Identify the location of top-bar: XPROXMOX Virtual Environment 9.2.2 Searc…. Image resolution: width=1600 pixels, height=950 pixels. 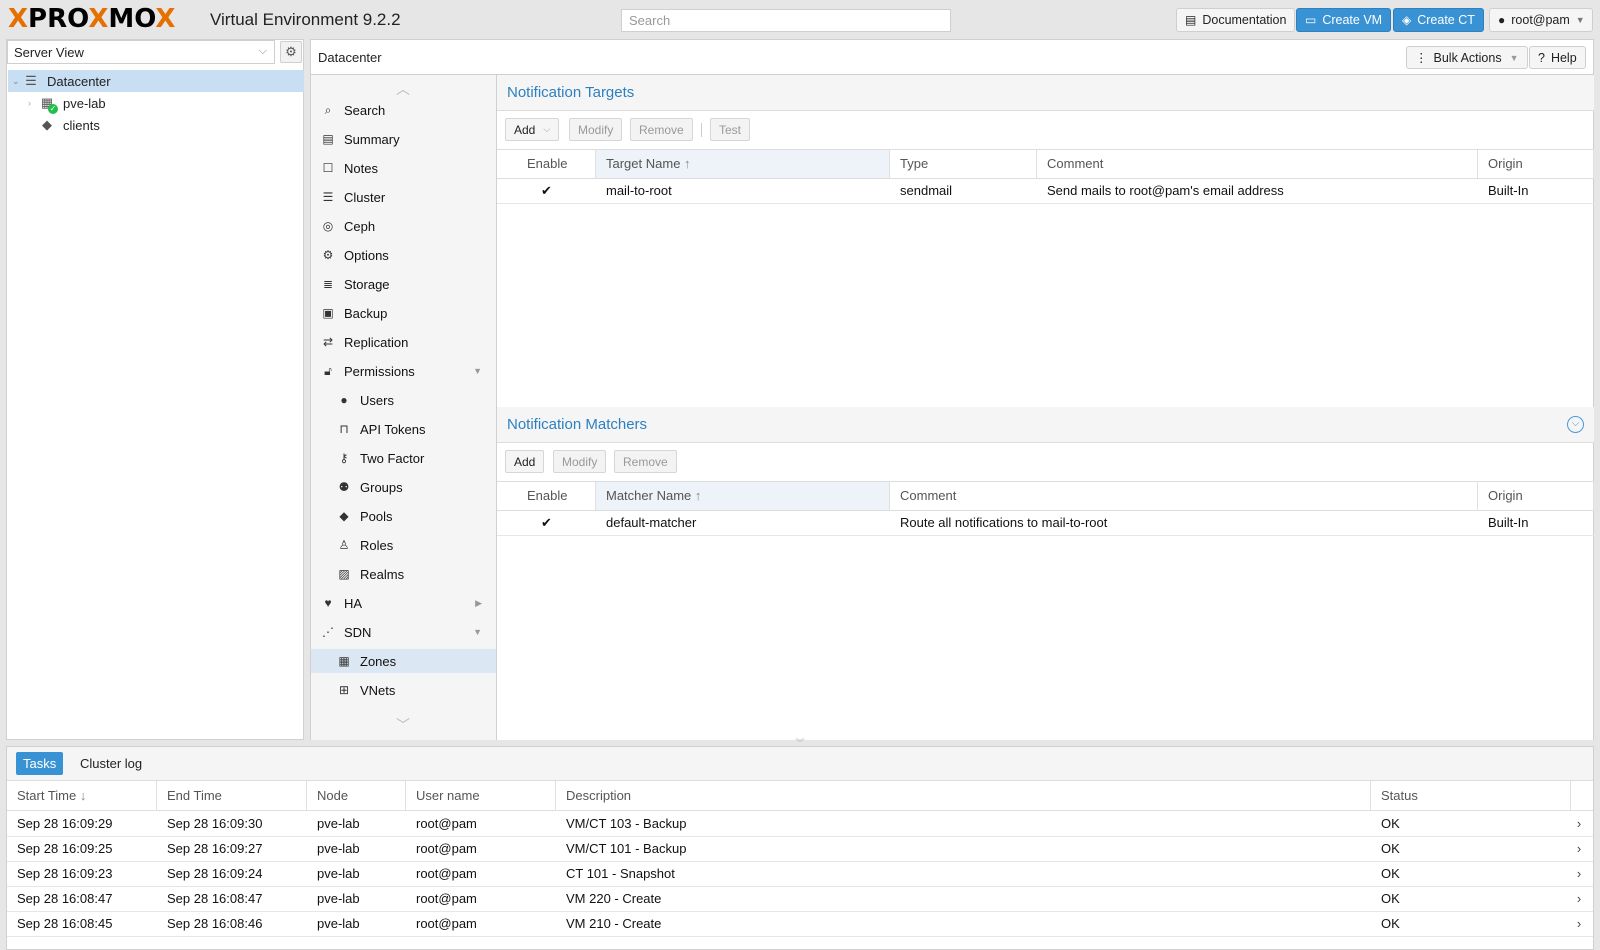
(800, 19).